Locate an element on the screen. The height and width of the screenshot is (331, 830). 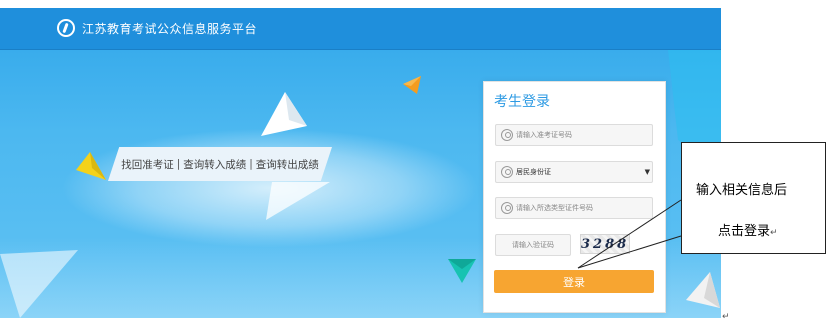
decorative-triangle-orange is located at coordinates (412, 85).